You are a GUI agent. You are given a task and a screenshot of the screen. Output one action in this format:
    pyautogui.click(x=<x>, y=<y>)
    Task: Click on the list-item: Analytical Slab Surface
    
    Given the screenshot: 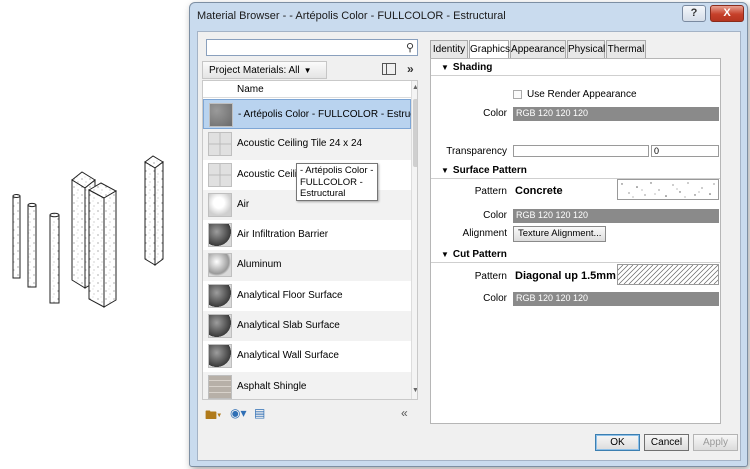 What is the action you would take?
    pyautogui.click(x=307, y=326)
    